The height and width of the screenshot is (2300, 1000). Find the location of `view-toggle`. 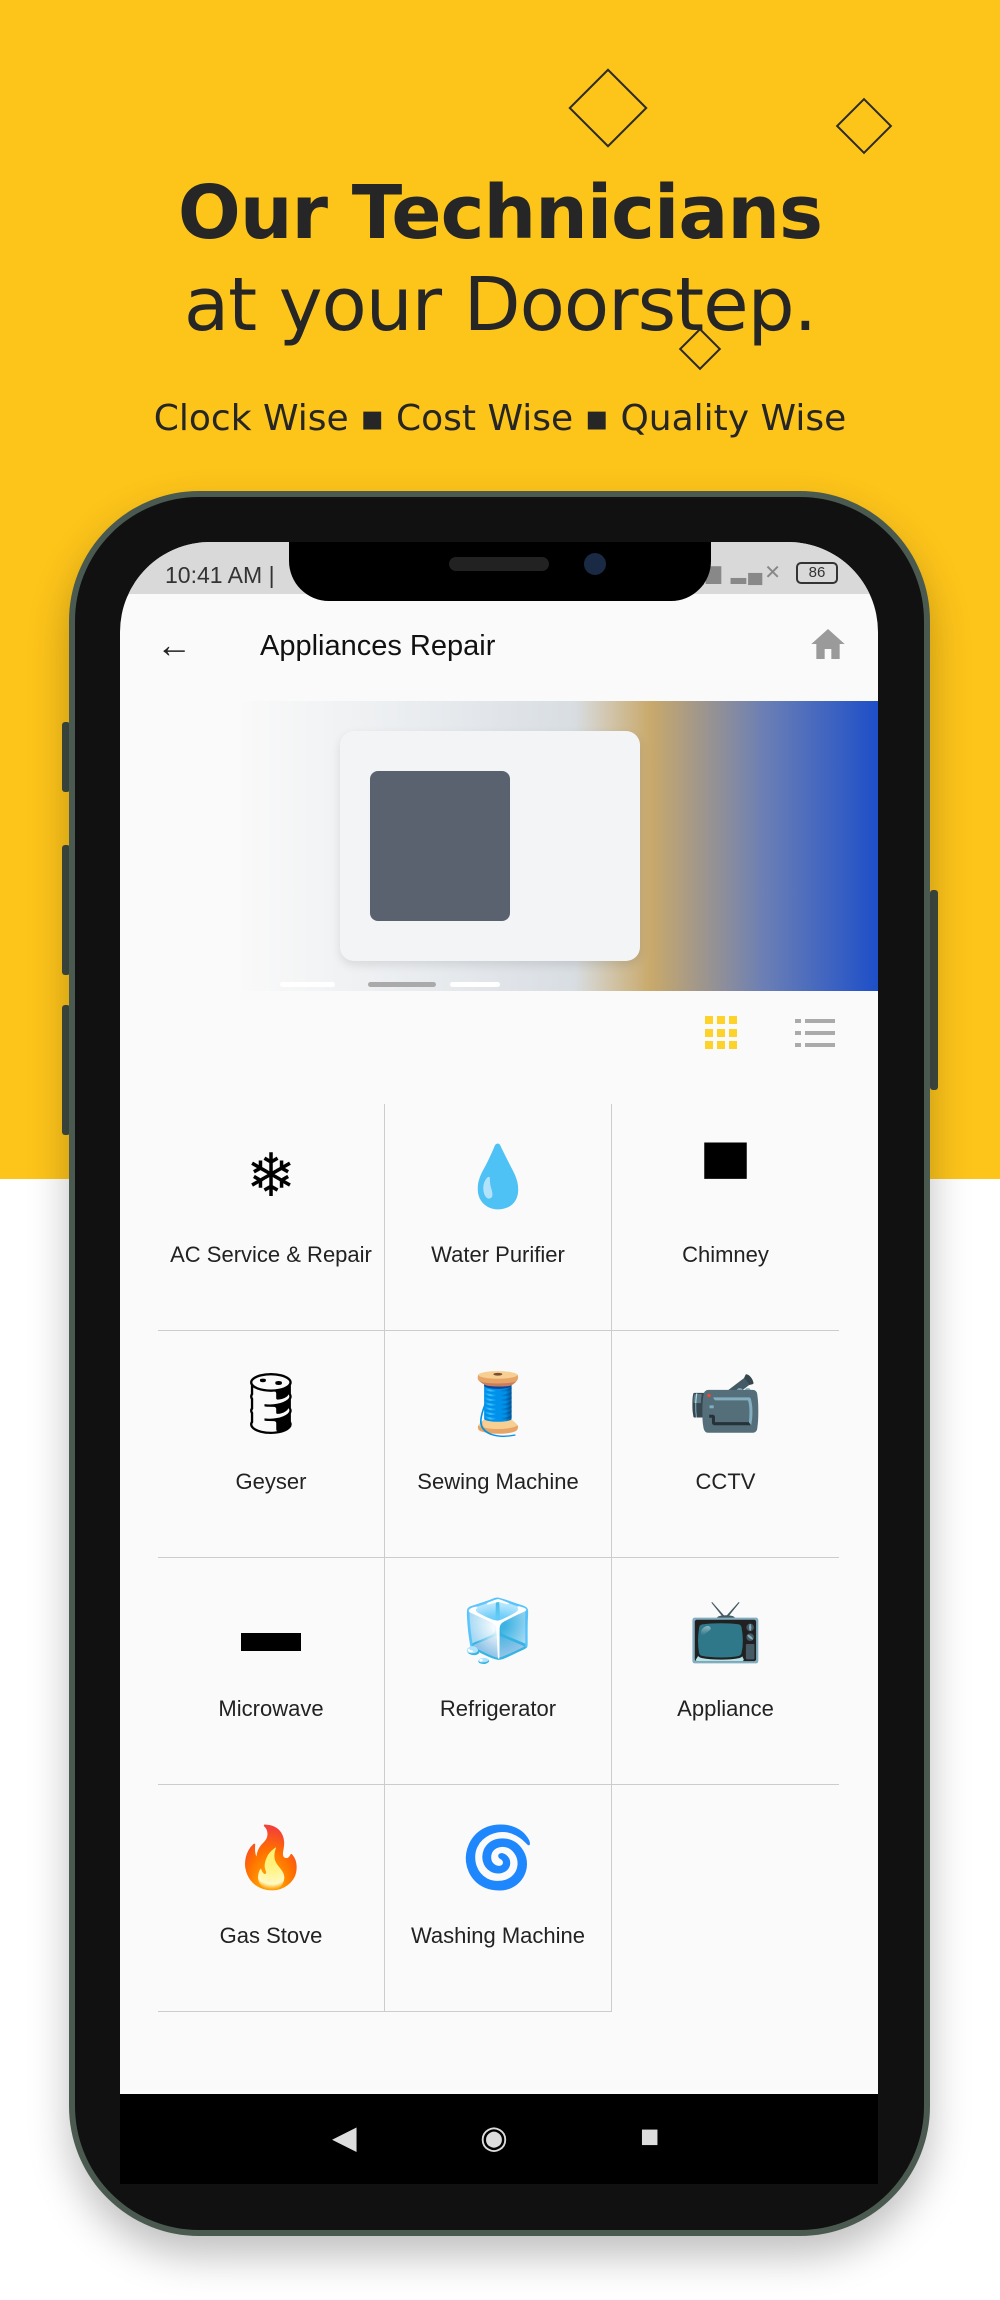

view-toggle is located at coordinates (499, 1046).